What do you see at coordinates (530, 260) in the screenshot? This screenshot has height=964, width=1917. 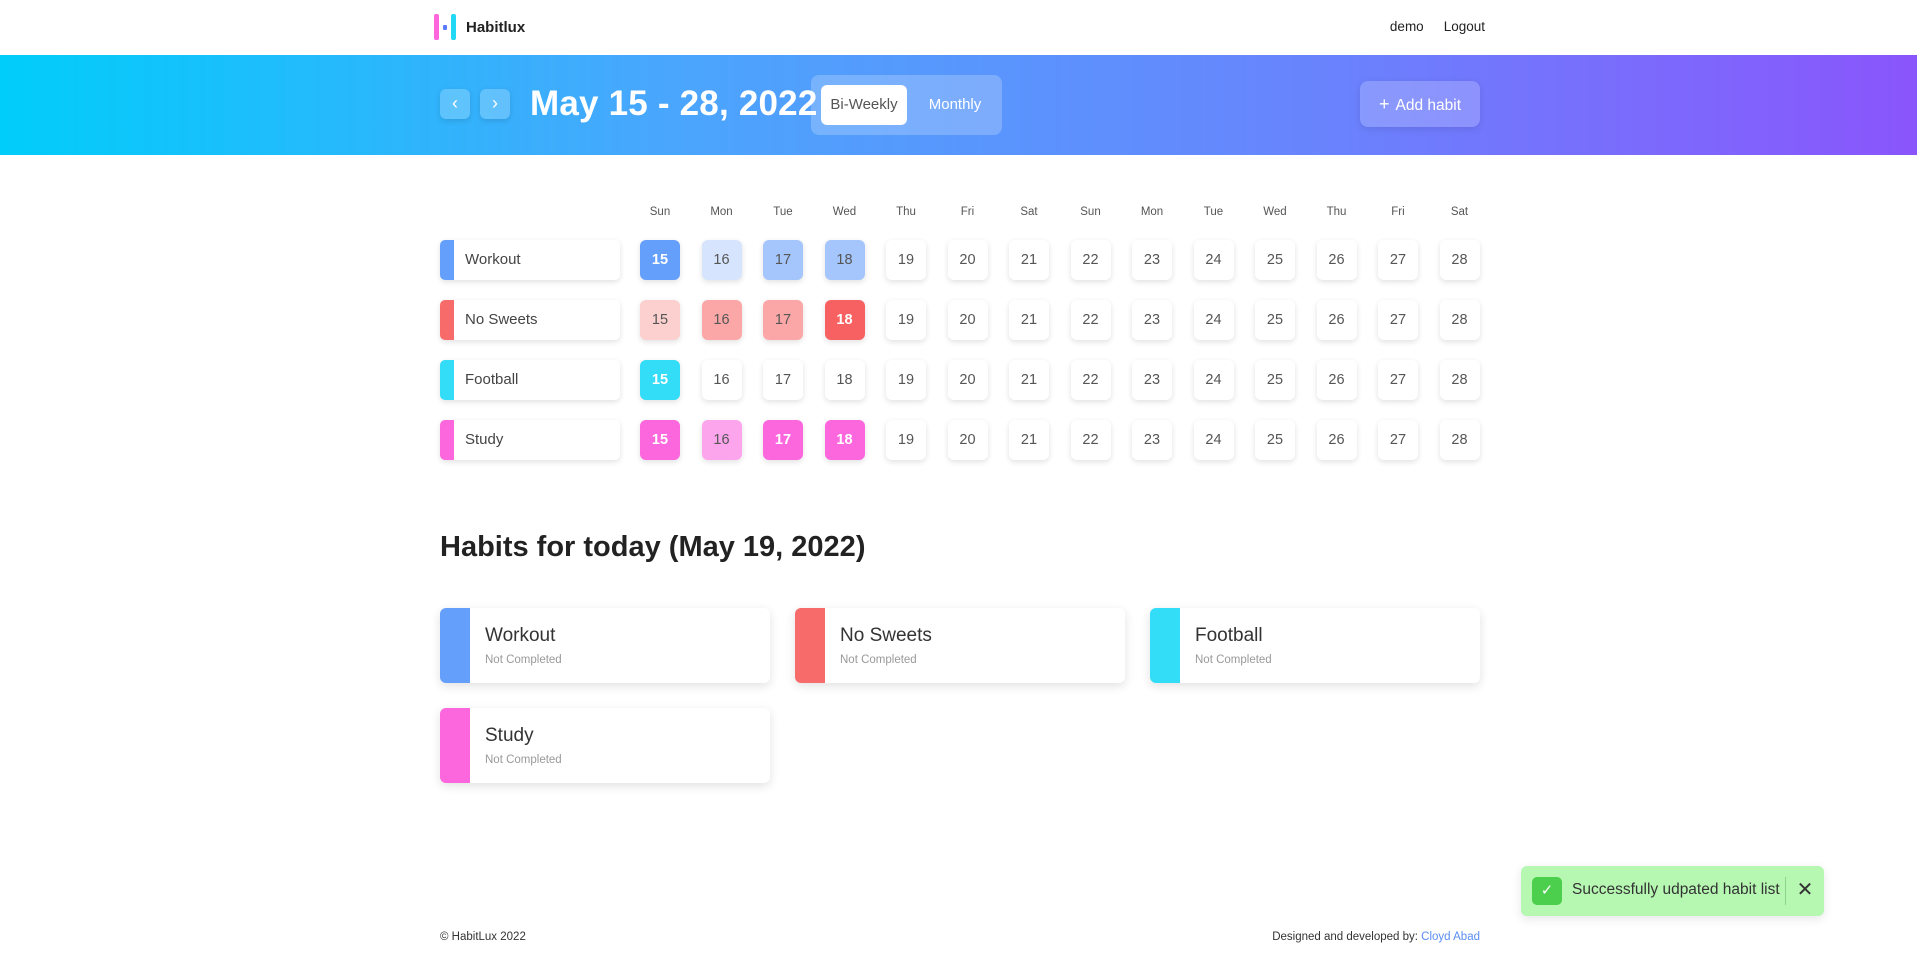 I see `habit-row-label: Workout` at bounding box center [530, 260].